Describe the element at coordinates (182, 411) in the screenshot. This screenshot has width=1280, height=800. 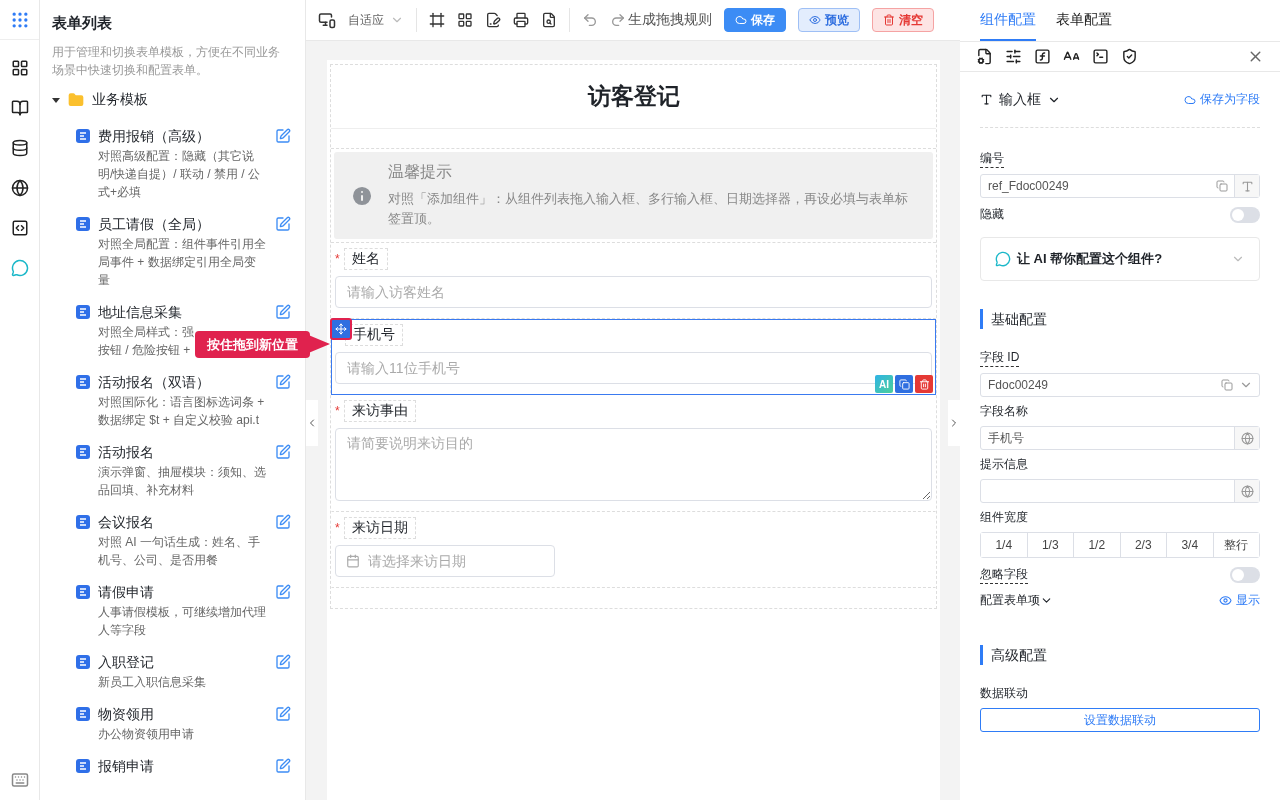
I see `template-description: 对照国际化：语言图标选词条 + 数据绑定 $t + 自定义校验 api.t` at that location.